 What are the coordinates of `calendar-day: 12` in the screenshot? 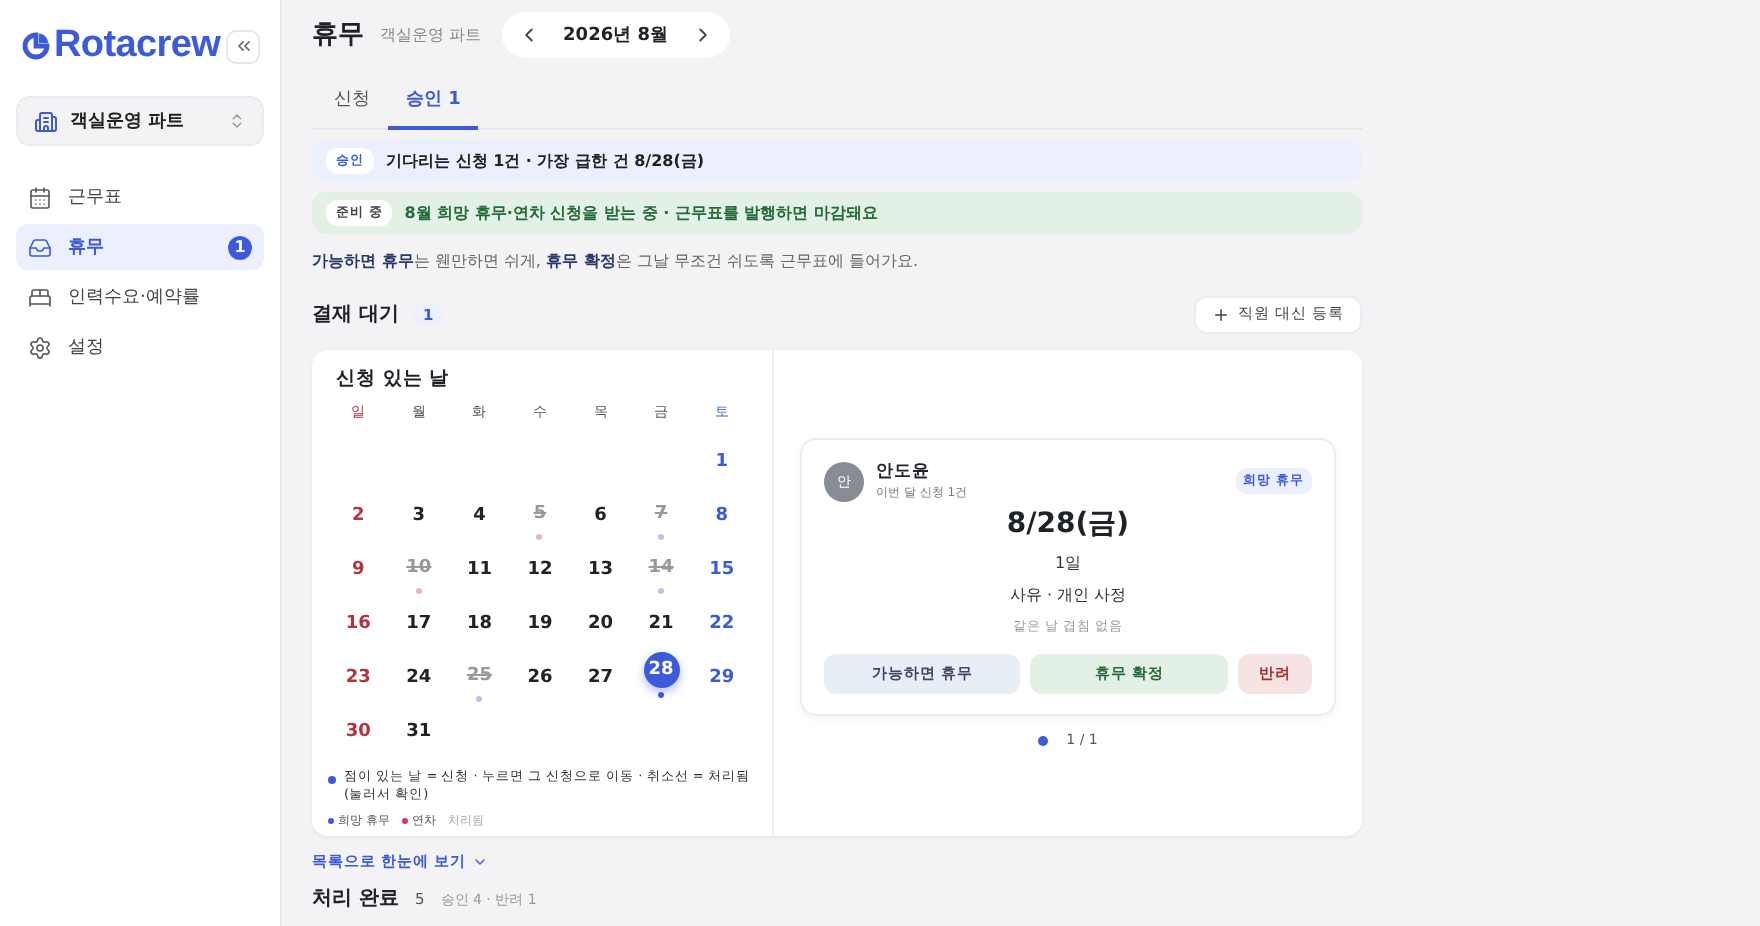 It's located at (539, 570).